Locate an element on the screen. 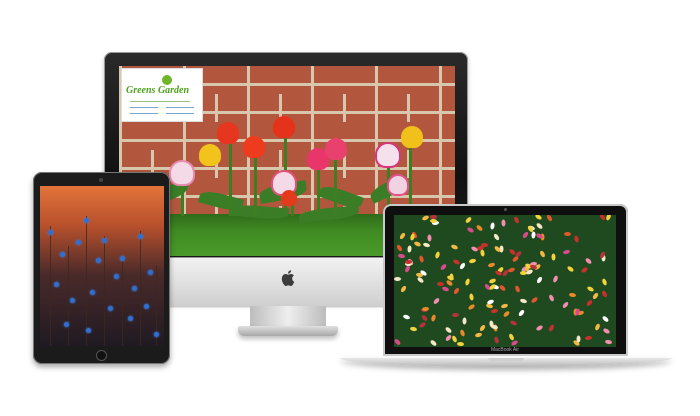 The width and height of the screenshot is (700, 416). imac-stand-neck is located at coordinates (288, 317).